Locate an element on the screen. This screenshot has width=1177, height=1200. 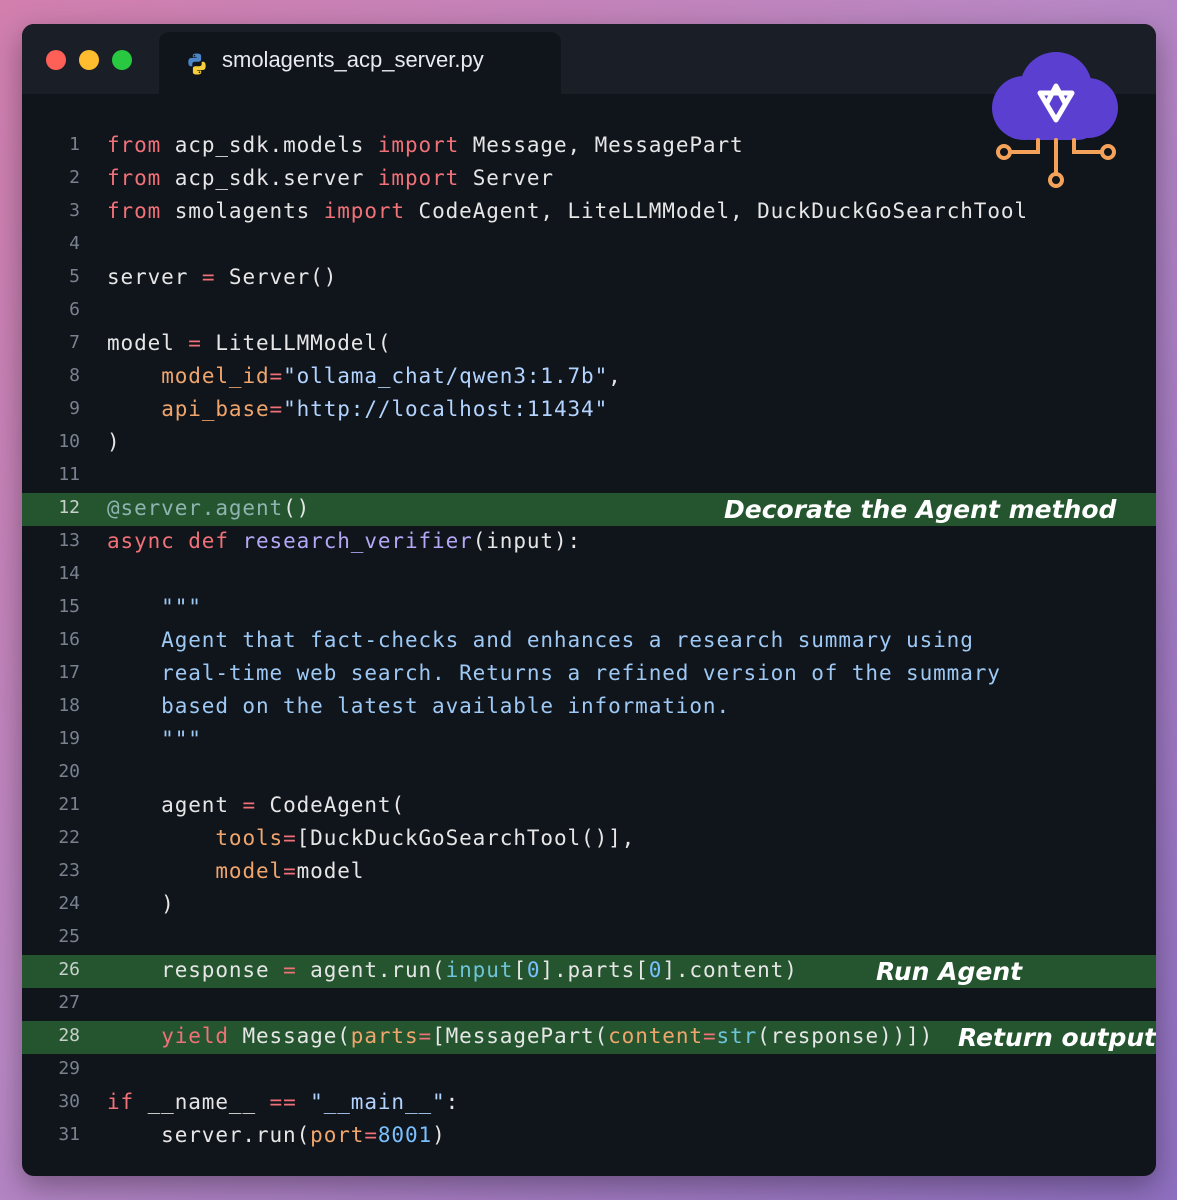
line-number: 16 is located at coordinates (69, 639).